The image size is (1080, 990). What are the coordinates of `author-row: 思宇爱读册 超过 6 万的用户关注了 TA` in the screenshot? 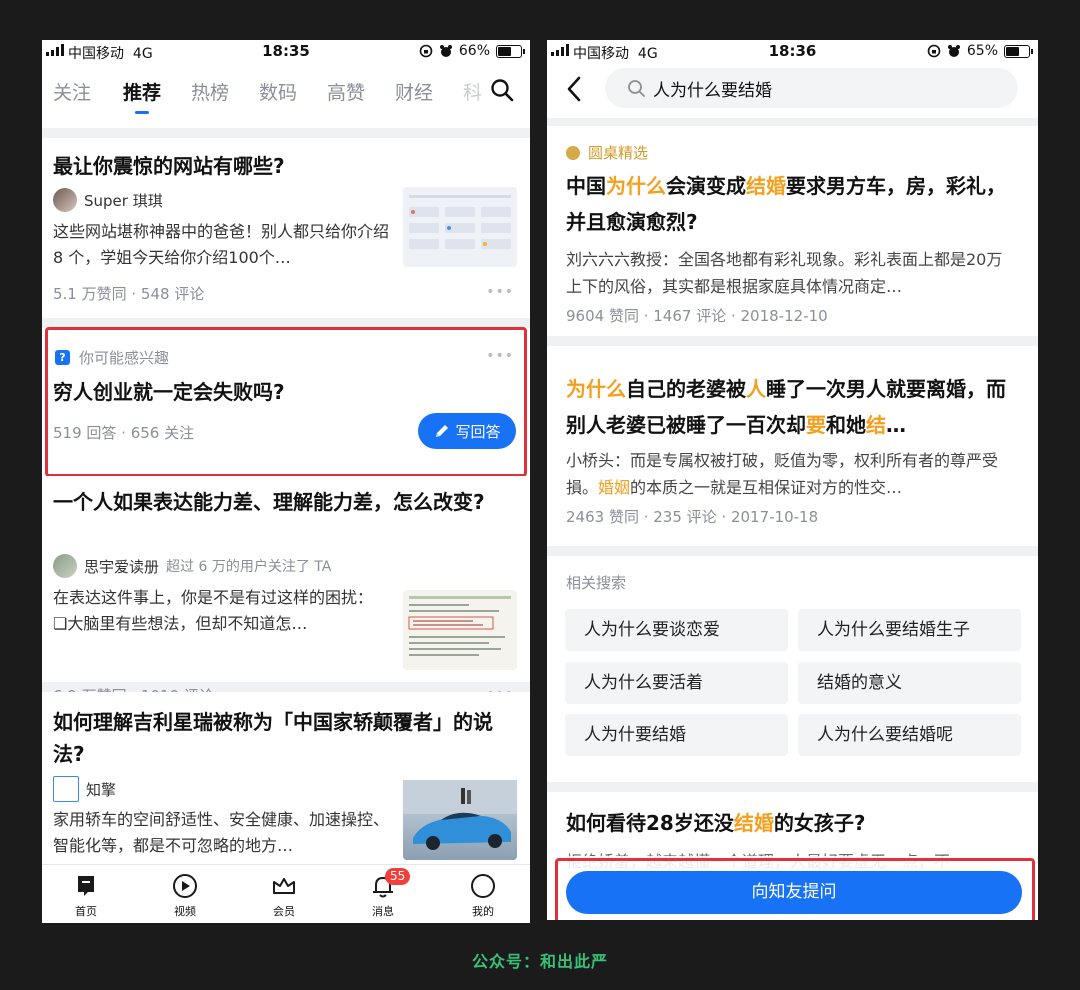 It's located at (192, 566).